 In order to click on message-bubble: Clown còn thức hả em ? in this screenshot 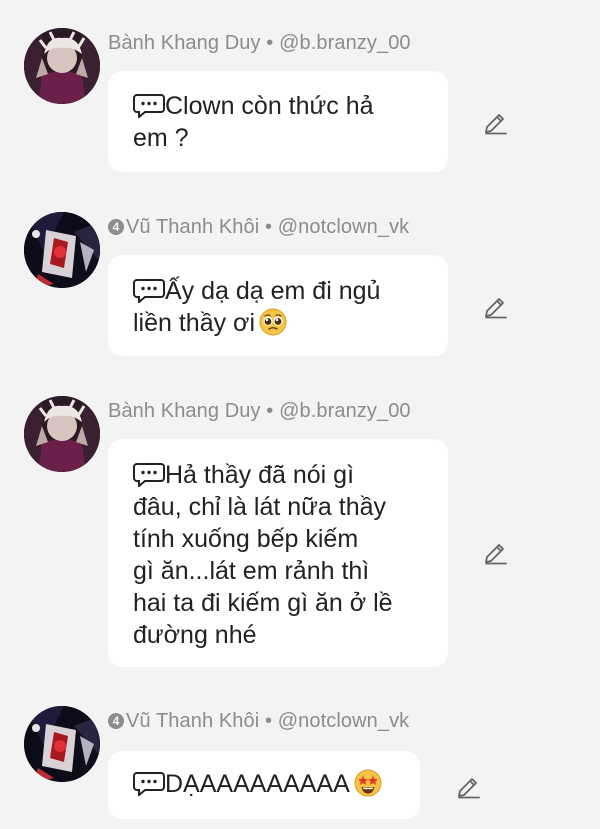, I will do `click(278, 121)`.